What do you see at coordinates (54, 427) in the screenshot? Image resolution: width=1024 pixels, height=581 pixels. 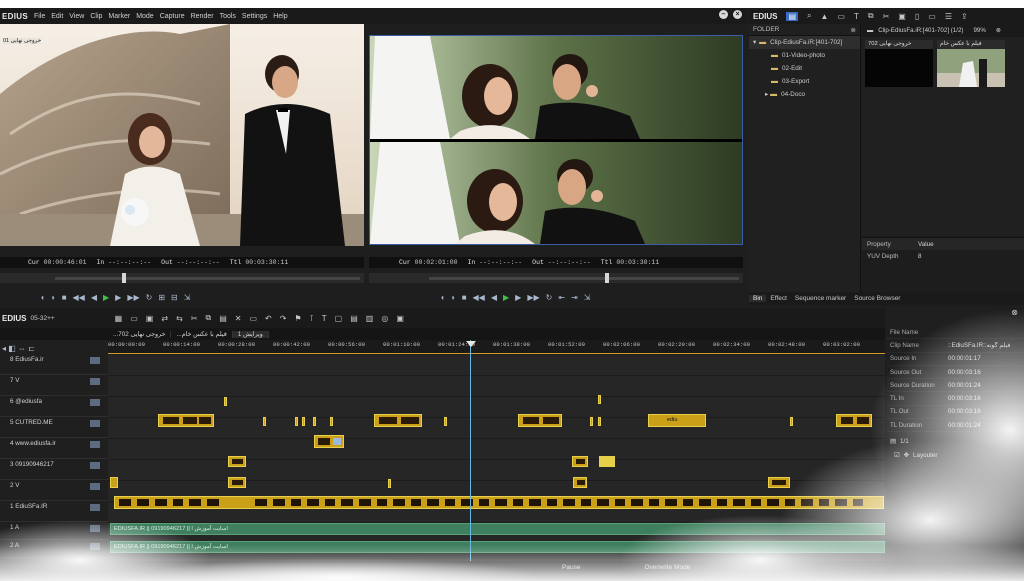 I see `track-head: 5 CUTRED.ME` at bounding box center [54, 427].